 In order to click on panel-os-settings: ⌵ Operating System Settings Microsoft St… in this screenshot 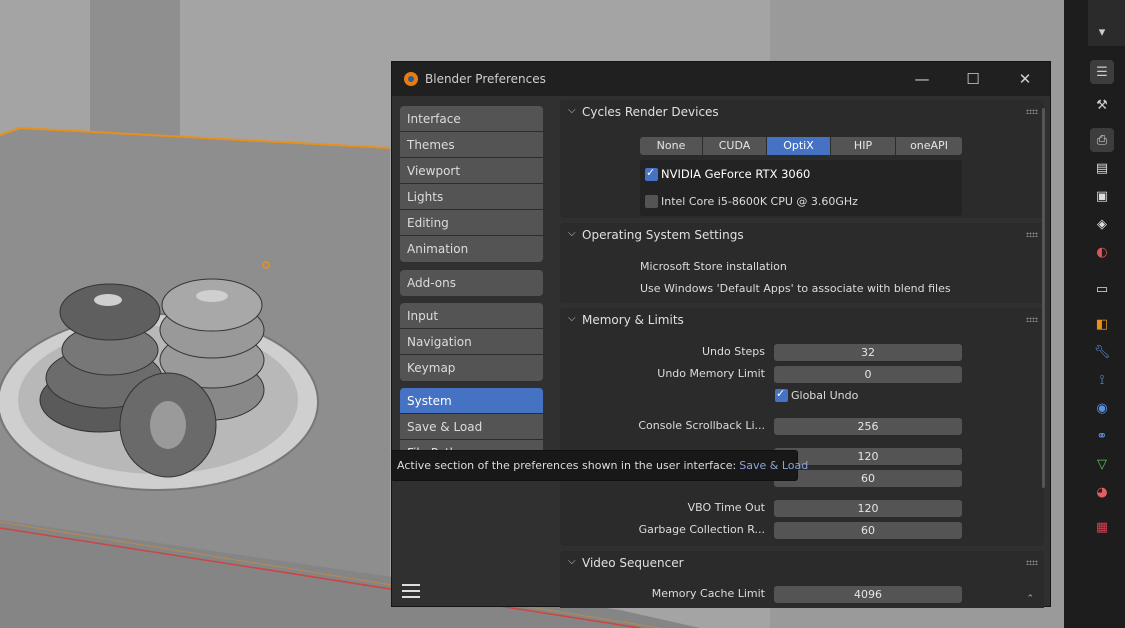, I will do `click(802, 263)`.